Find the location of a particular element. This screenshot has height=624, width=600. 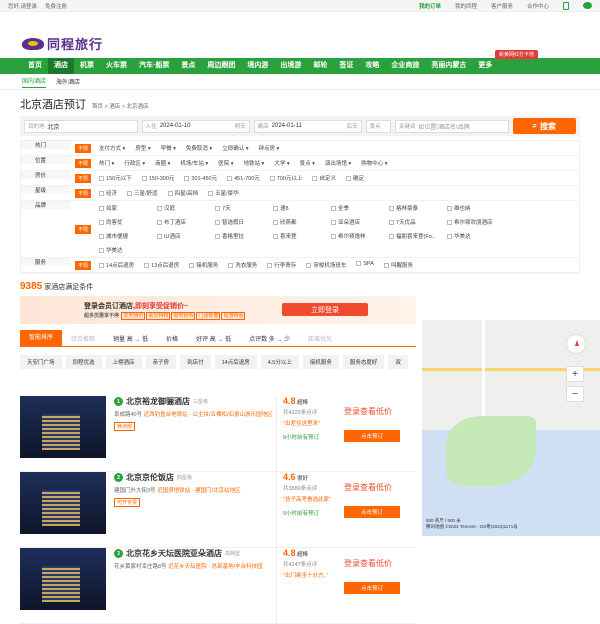

filter-option: 7天 is located at coordinates (239, 208).